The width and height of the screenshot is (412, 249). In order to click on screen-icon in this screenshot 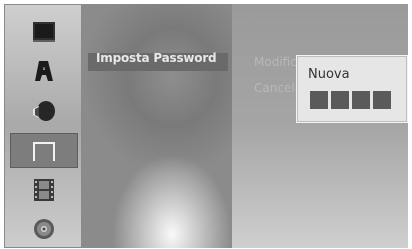, I will do `click(44, 31)`.